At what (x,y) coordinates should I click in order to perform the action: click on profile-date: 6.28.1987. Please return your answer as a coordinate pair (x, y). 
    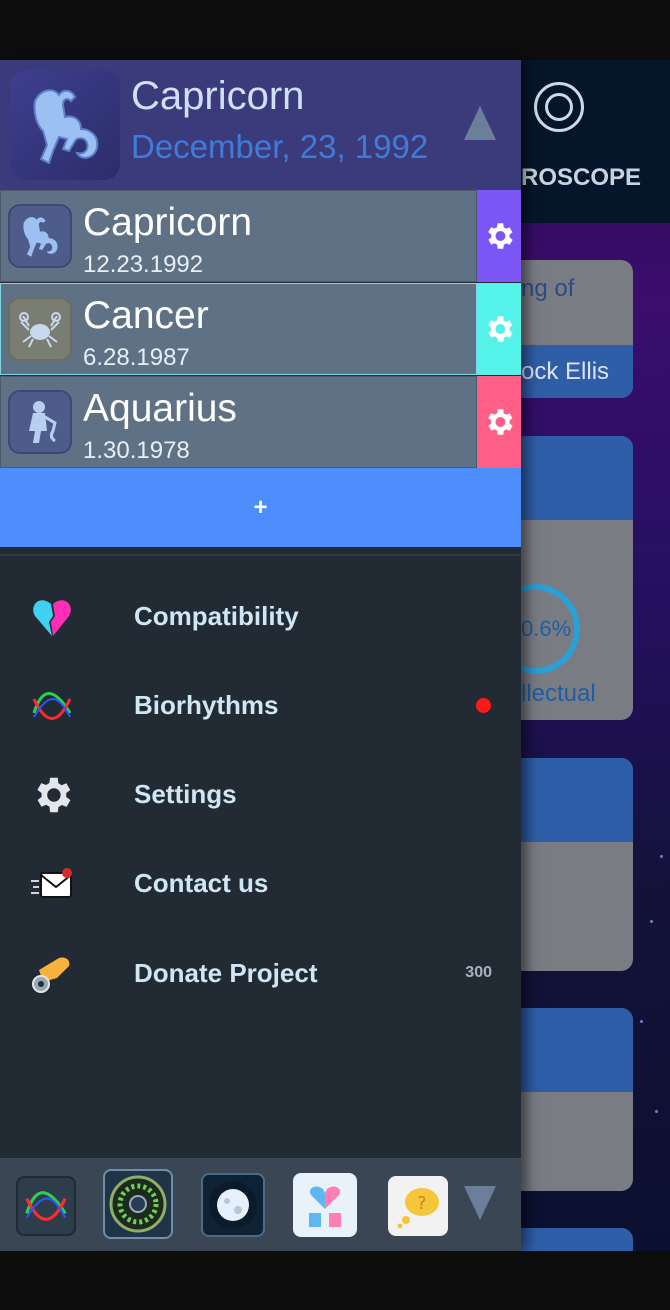
    Looking at the image, I should click on (136, 357).